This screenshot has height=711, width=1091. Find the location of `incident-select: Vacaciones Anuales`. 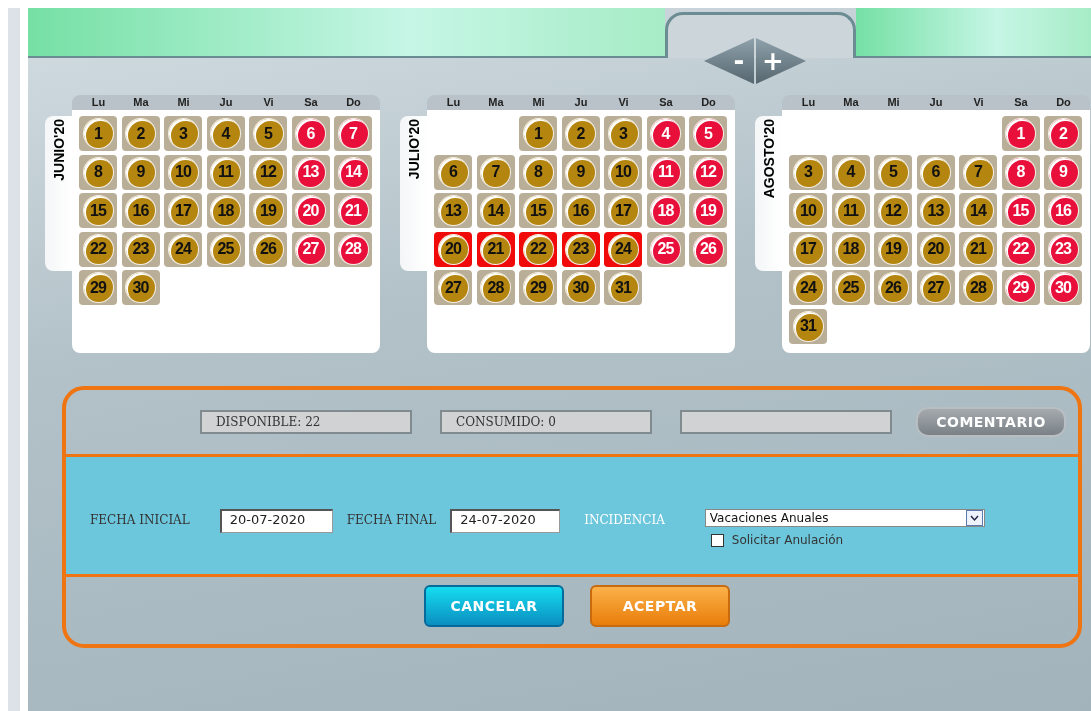

incident-select: Vacaciones Anuales is located at coordinates (844, 518).